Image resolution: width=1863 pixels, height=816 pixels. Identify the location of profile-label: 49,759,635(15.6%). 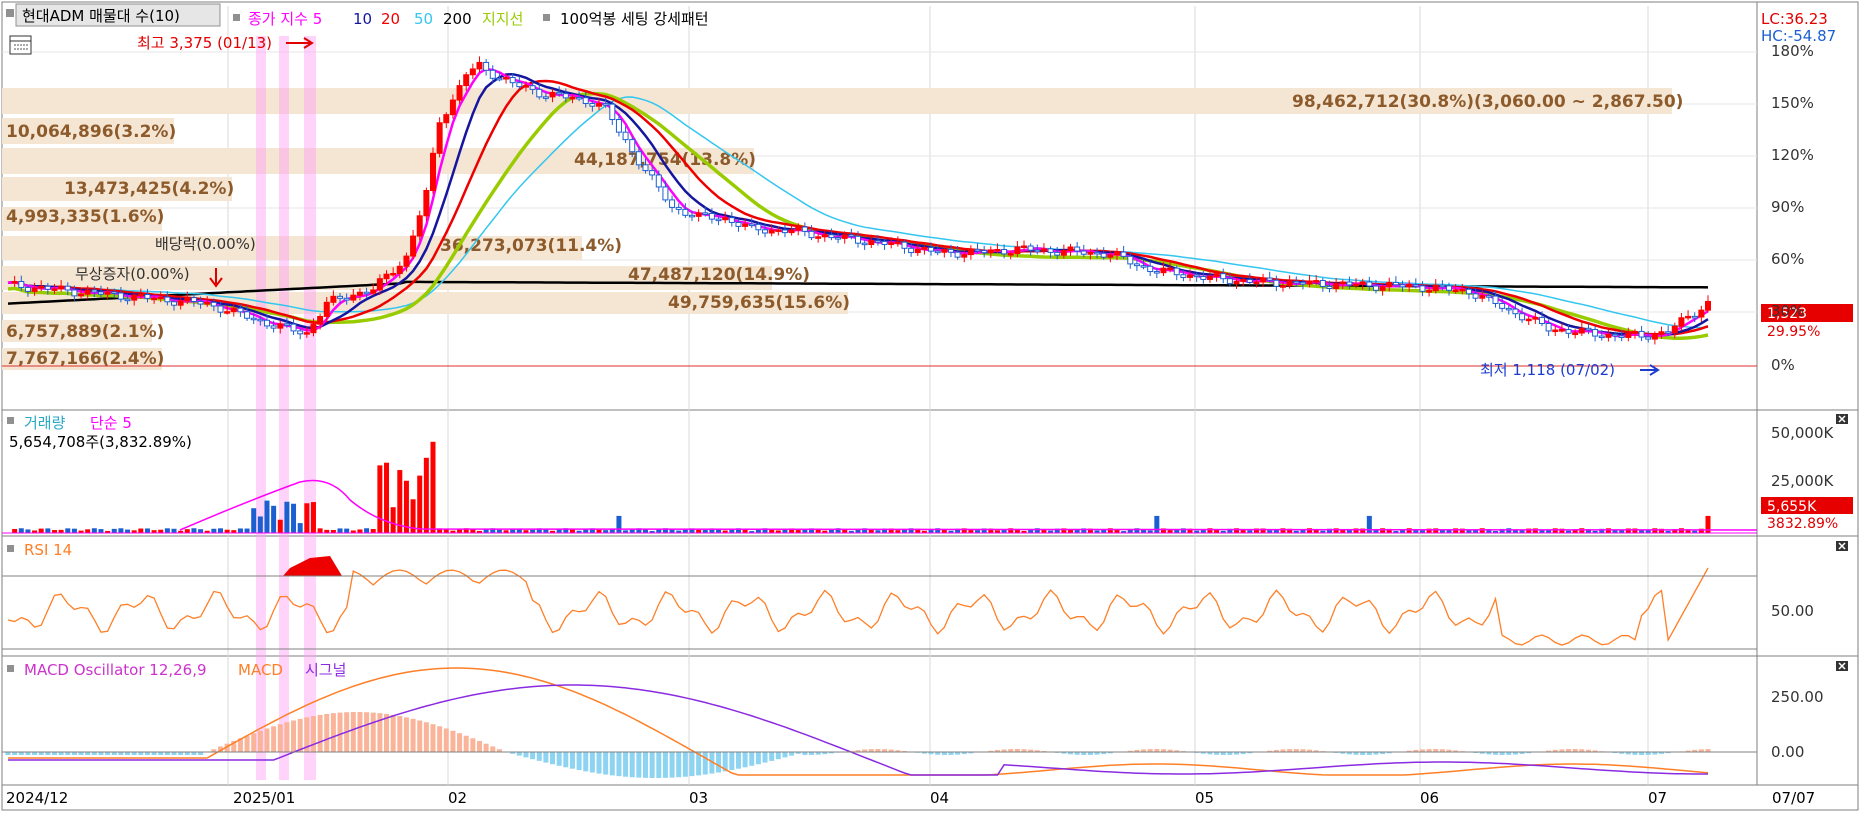
(759, 303).